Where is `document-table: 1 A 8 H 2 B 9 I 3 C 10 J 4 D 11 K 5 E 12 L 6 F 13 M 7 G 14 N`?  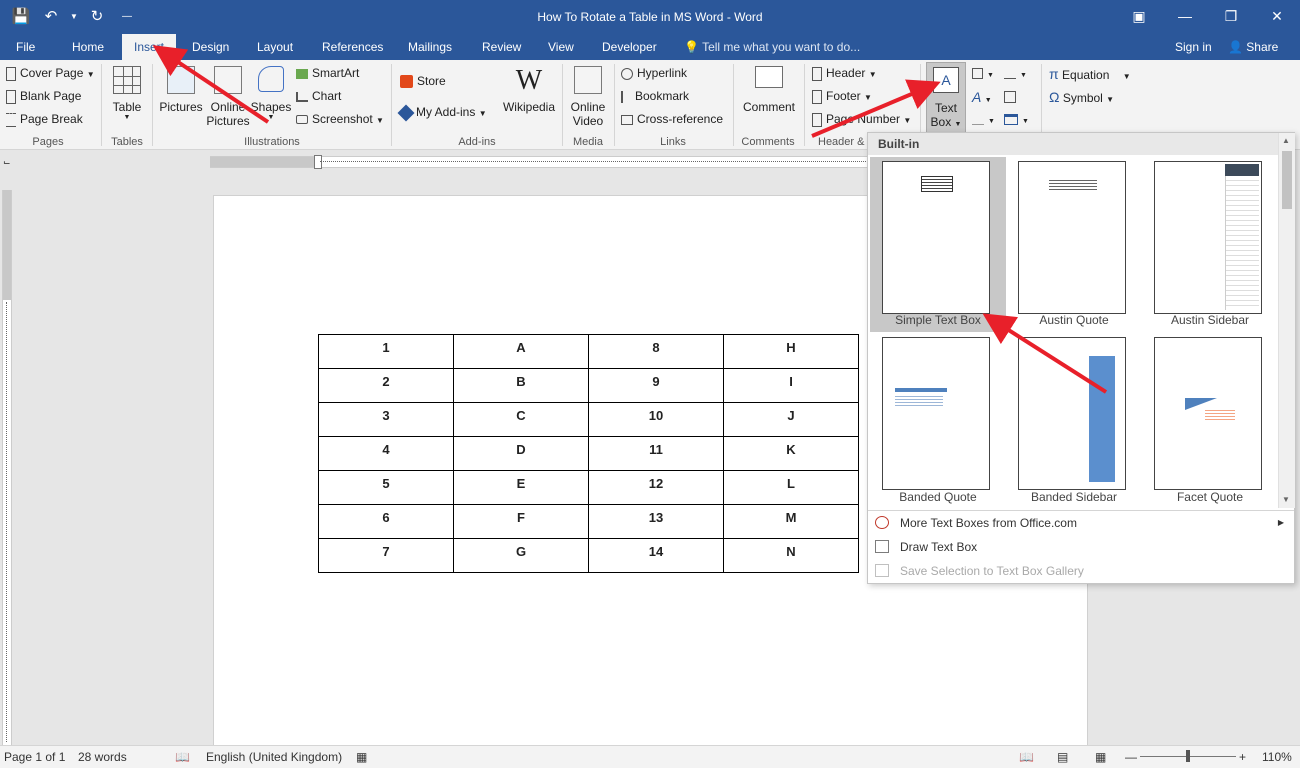
document-table: 1 A 8 H 2 B 9 I 3 C 10 J 4 D 11 K 5 E 12 L 6 F 13 M 7 G 14 N is located at coordinates (588, 453).